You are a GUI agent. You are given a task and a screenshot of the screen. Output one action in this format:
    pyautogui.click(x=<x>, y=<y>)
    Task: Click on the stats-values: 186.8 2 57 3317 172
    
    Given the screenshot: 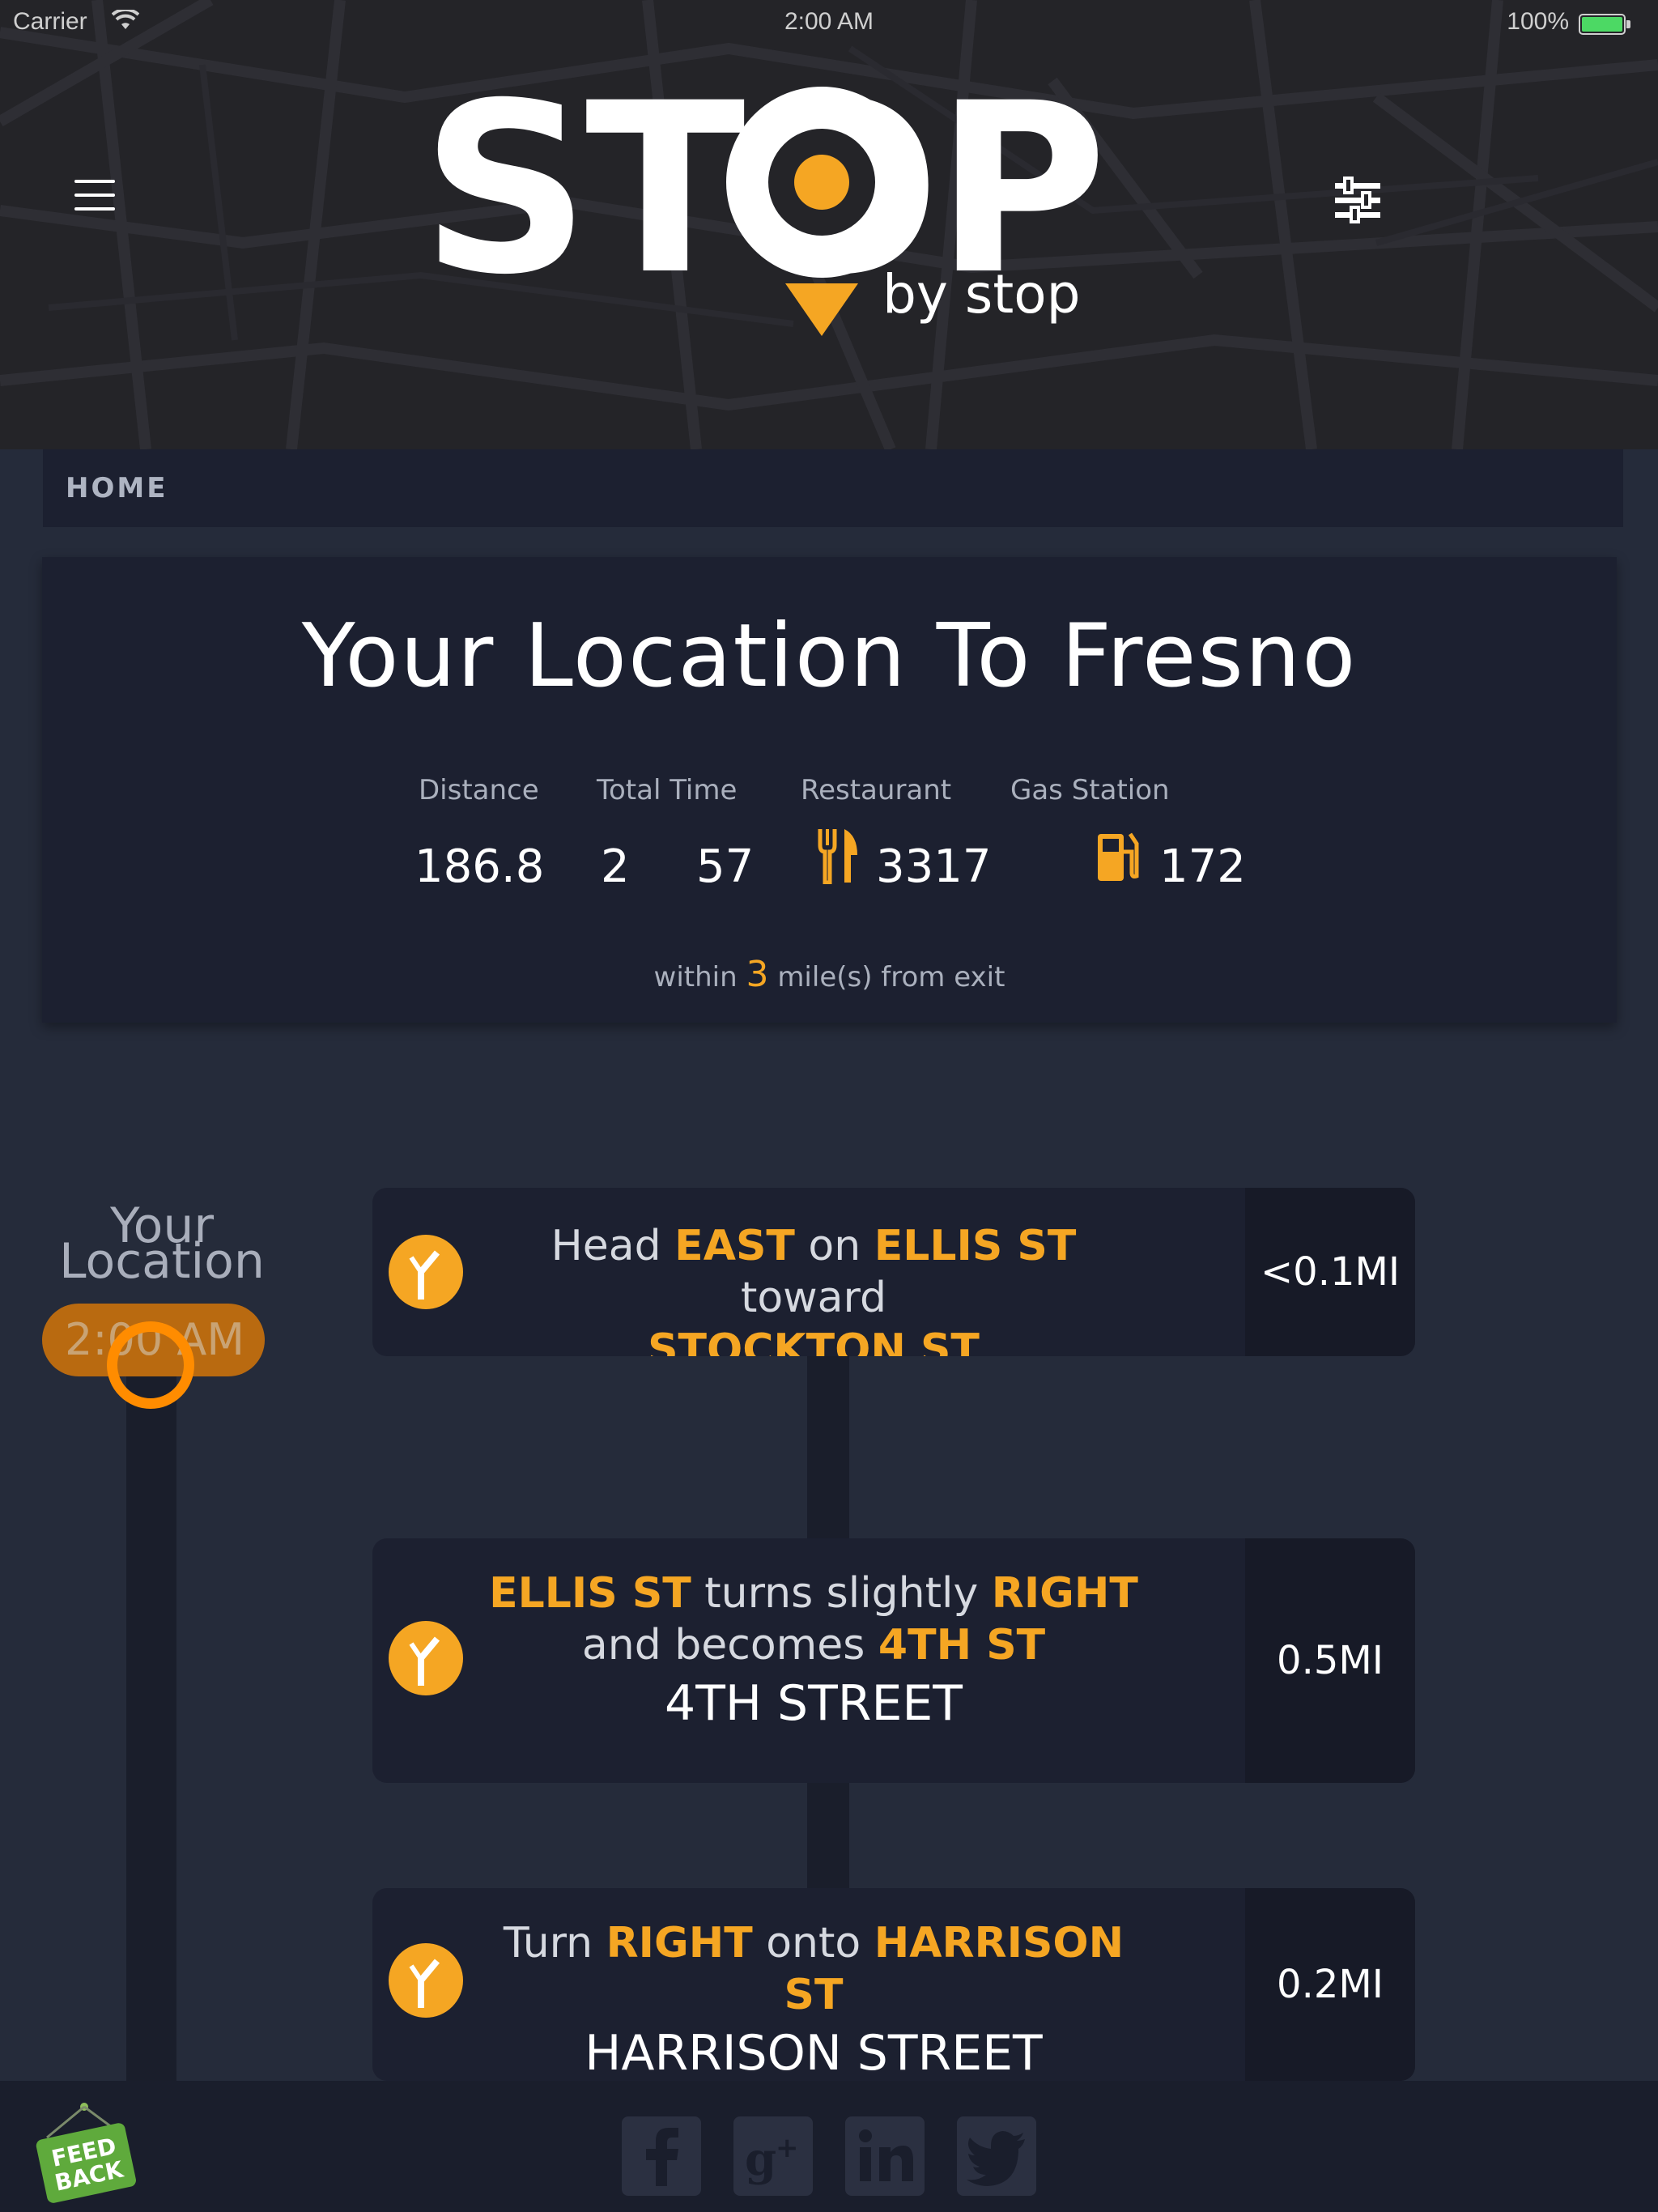 What is the action you would take?
    pyautogui.click(x=829, y=867)
    